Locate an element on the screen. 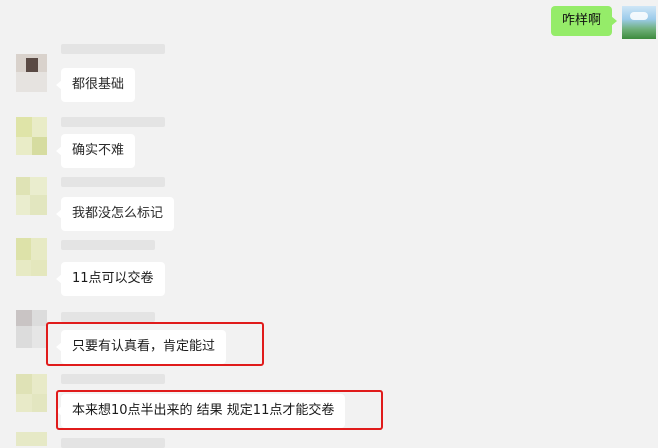  message-bubble: 都很基础 is located at coordinates (95, 85).